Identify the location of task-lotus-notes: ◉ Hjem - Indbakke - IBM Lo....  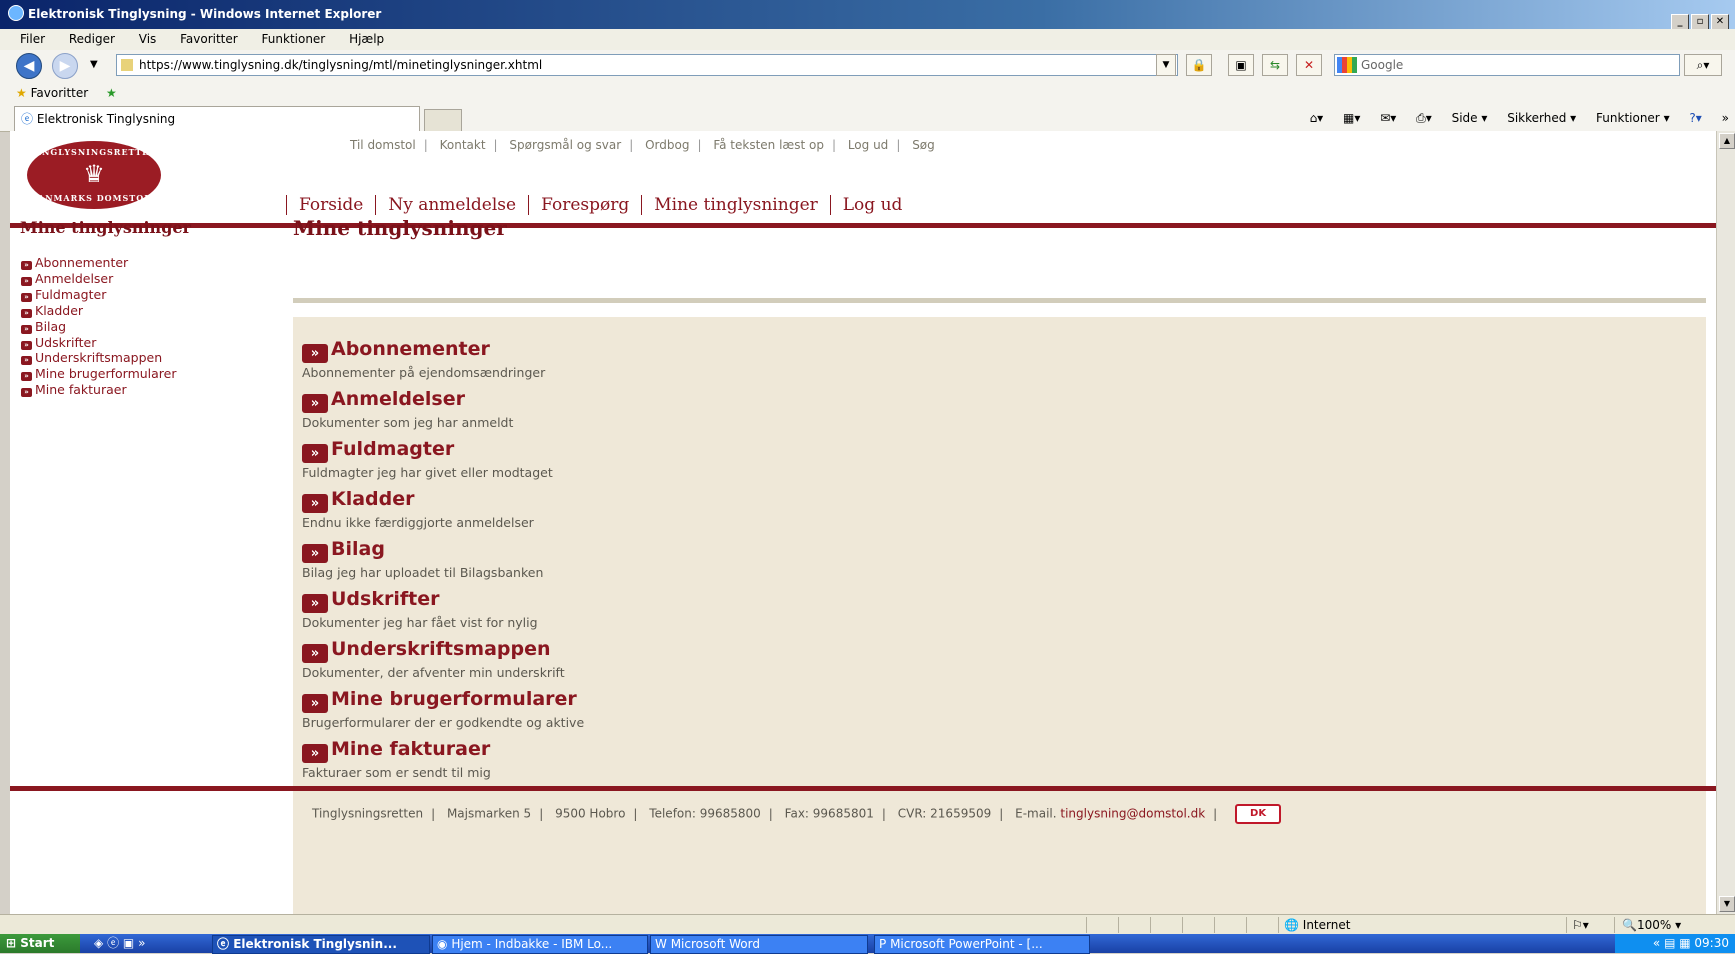
(540, 944).